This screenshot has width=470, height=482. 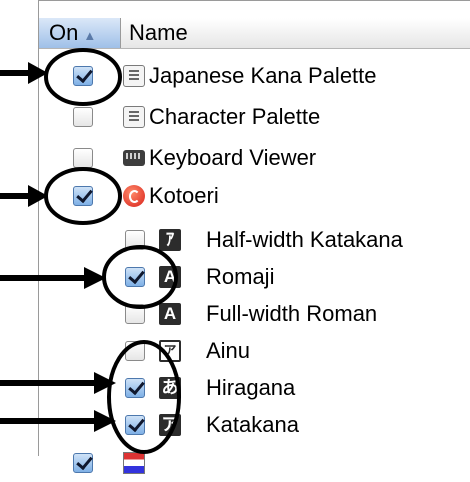 I want to click on list-item: ｱ Half-width Katakana, so click(x=254, y=240).